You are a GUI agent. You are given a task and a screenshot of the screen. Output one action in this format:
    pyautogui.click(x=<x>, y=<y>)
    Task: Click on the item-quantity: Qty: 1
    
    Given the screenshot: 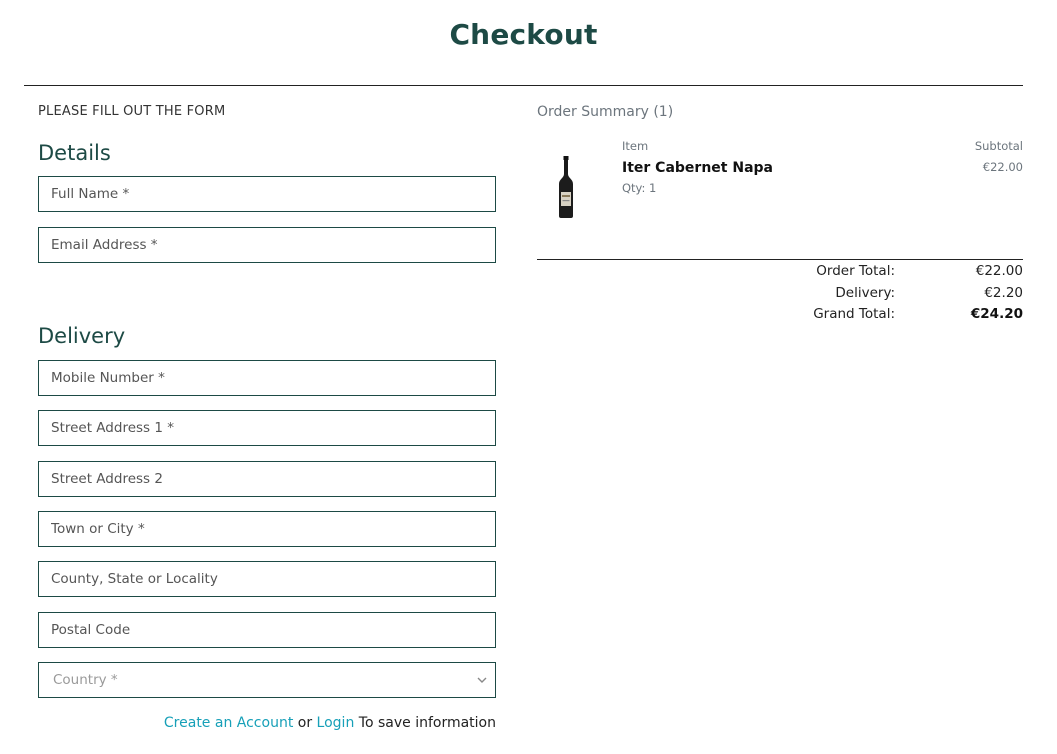 What is the action you would take?
    pyautogui.click(x=639, y=188)
    